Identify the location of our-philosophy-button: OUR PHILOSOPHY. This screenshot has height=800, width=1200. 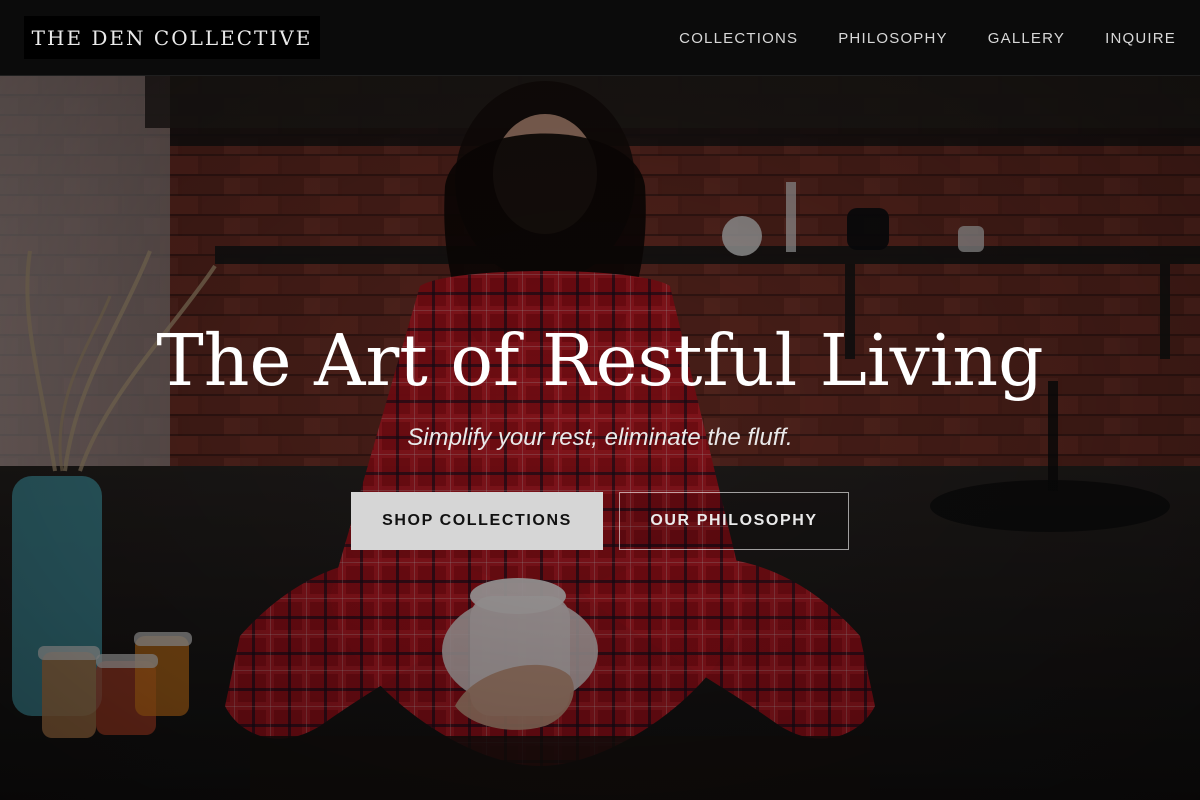
(734, 521).